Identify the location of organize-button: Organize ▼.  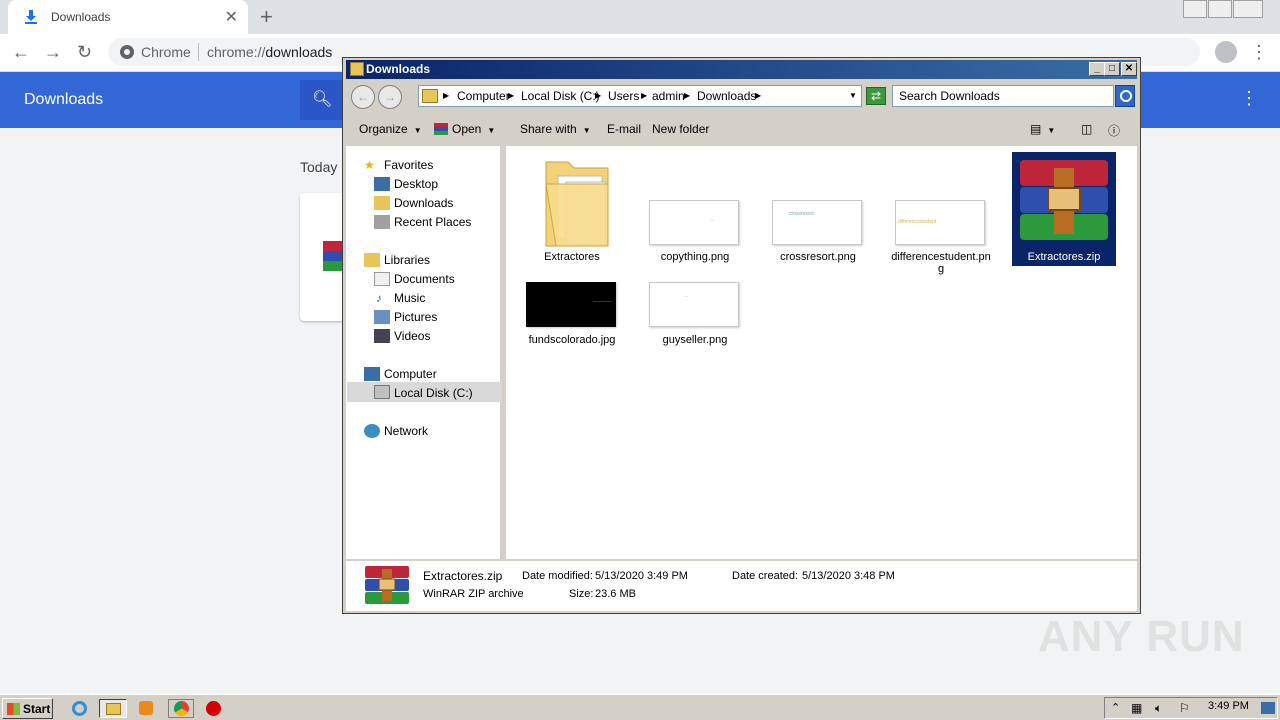
(390, 129).